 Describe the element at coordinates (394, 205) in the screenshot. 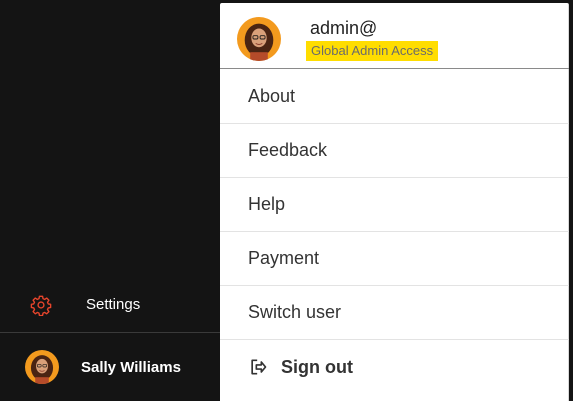

I see `menu-item-help: Help` at that location.